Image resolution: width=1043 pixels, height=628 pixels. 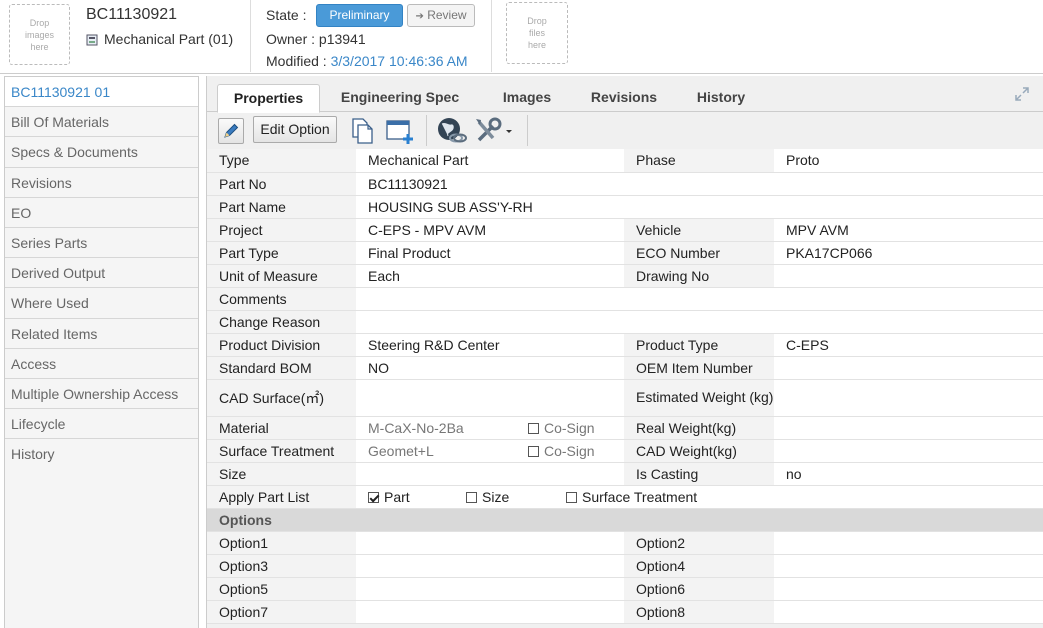 I want to click on type-value: Mechanical Part, so click(x=490, y=161).